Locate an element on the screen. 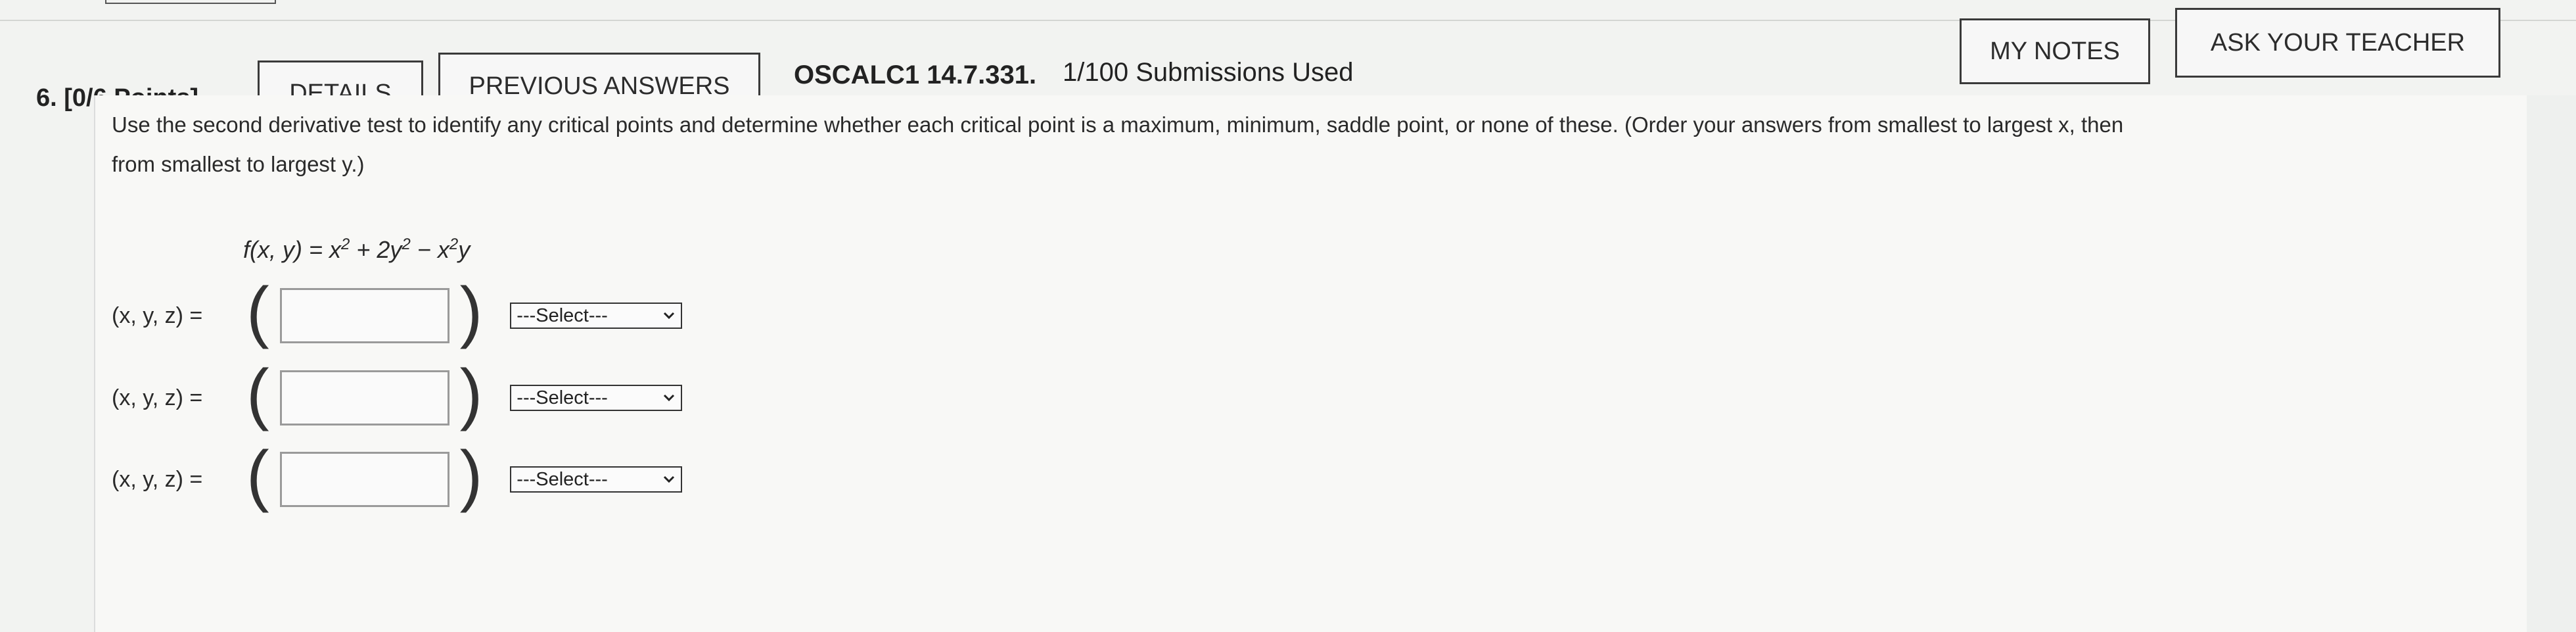 The image size is (2576, 632). ask-teacher-button: ASK YOUR TEACHER is located at coordinates (2337, 43).